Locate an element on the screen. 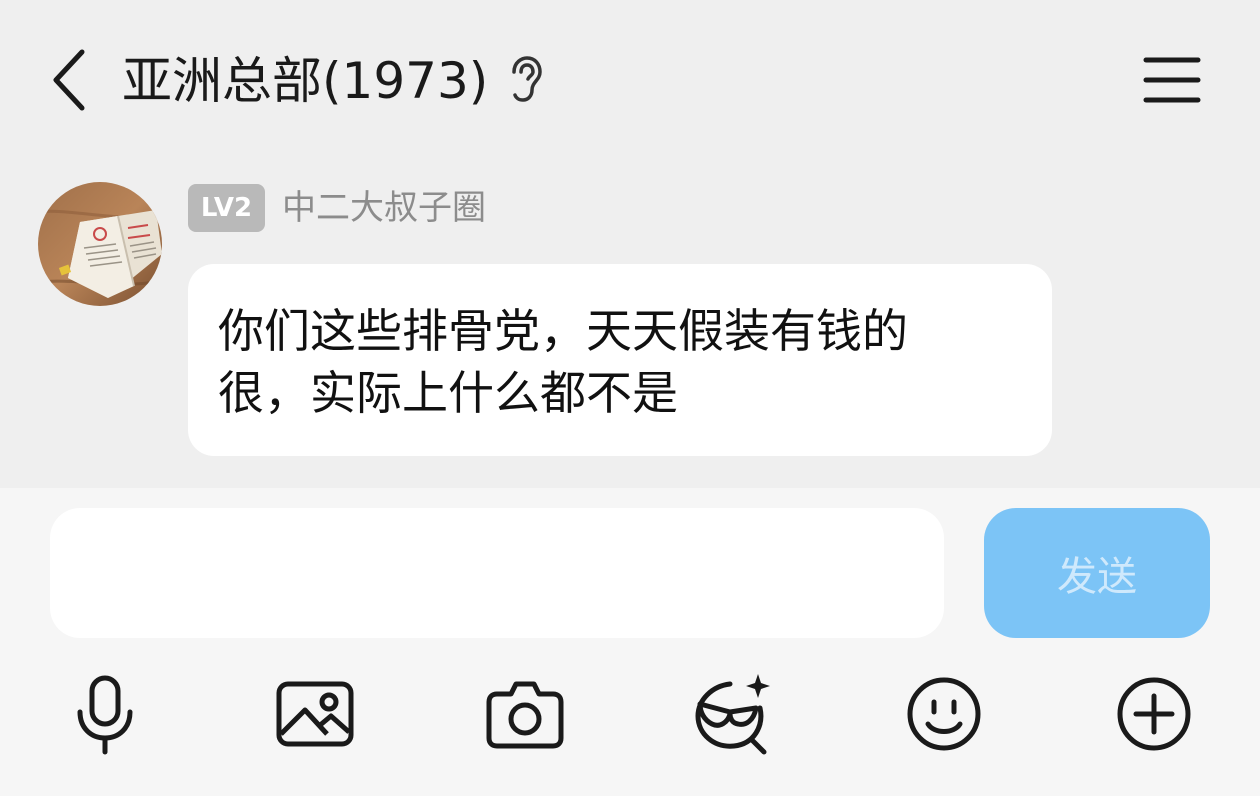  ear-icon is located at coordinates (526, 79).